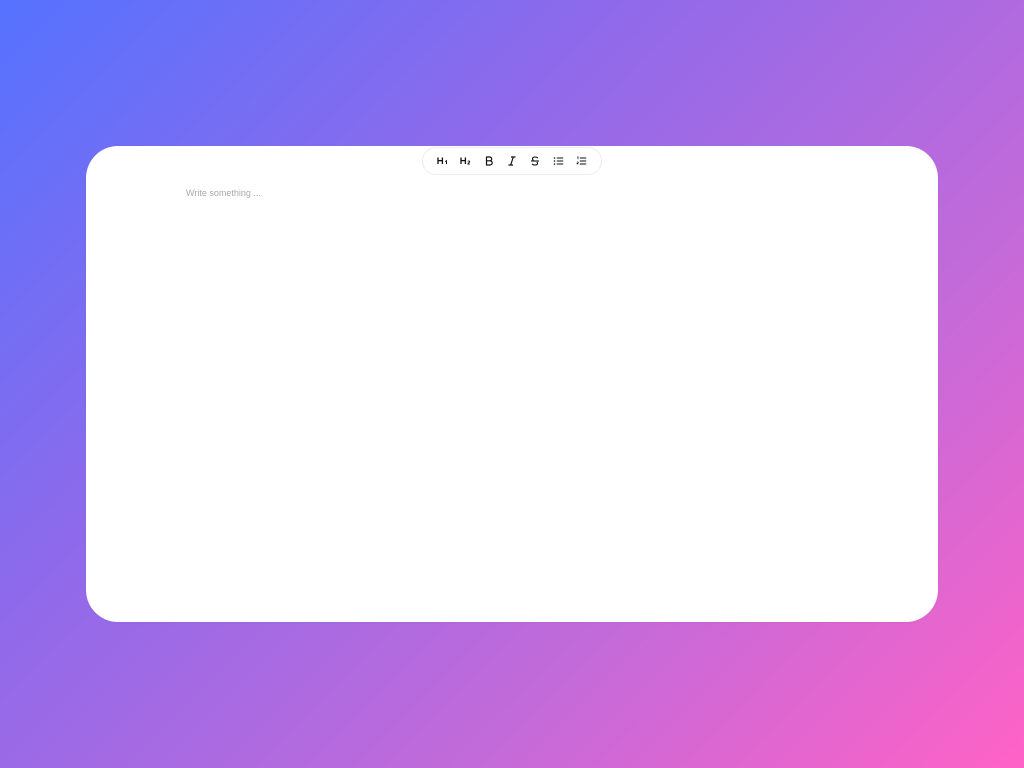  I want to click on heading-1-button, so click(443, 161).